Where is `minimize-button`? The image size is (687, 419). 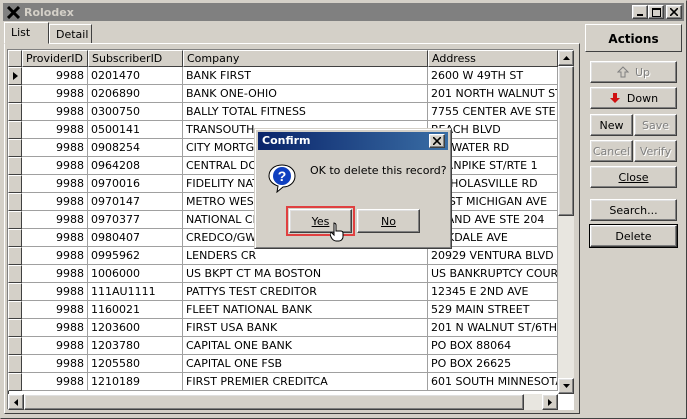 minimize-button is located at coordinates (640, 12).